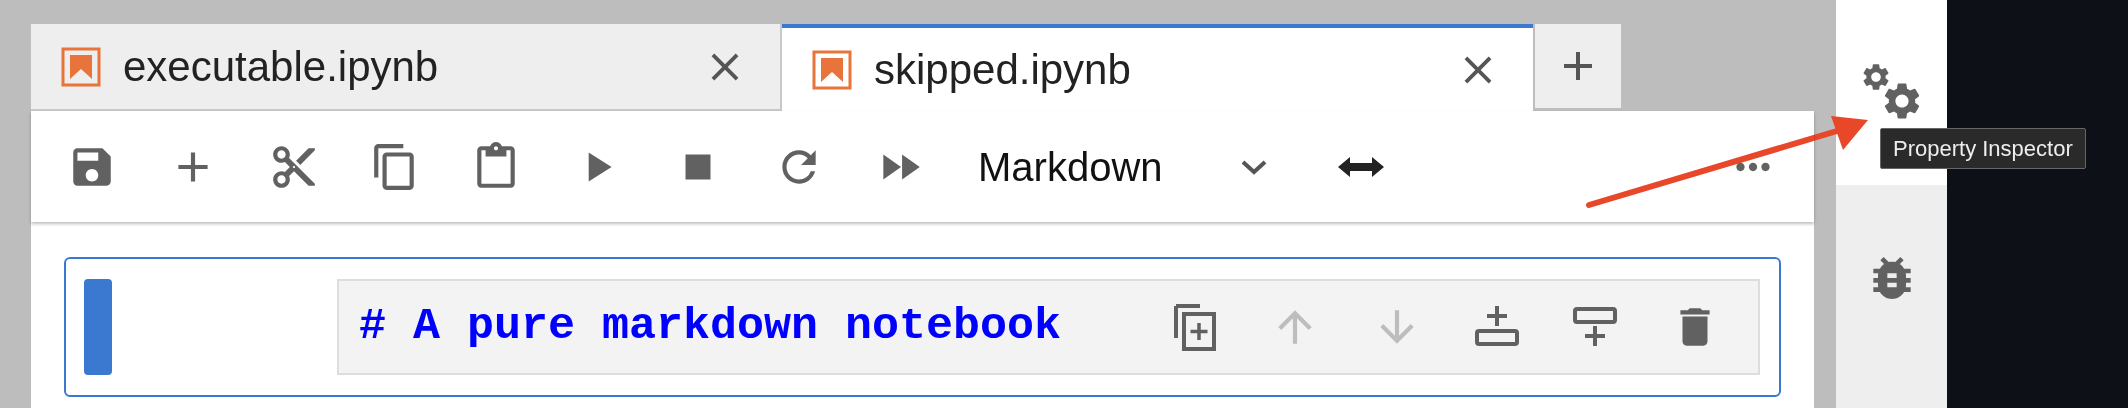 This screenshot has width=2128, height=408. I want to click on tooltip: Property Inspector, so click(1983, 148).